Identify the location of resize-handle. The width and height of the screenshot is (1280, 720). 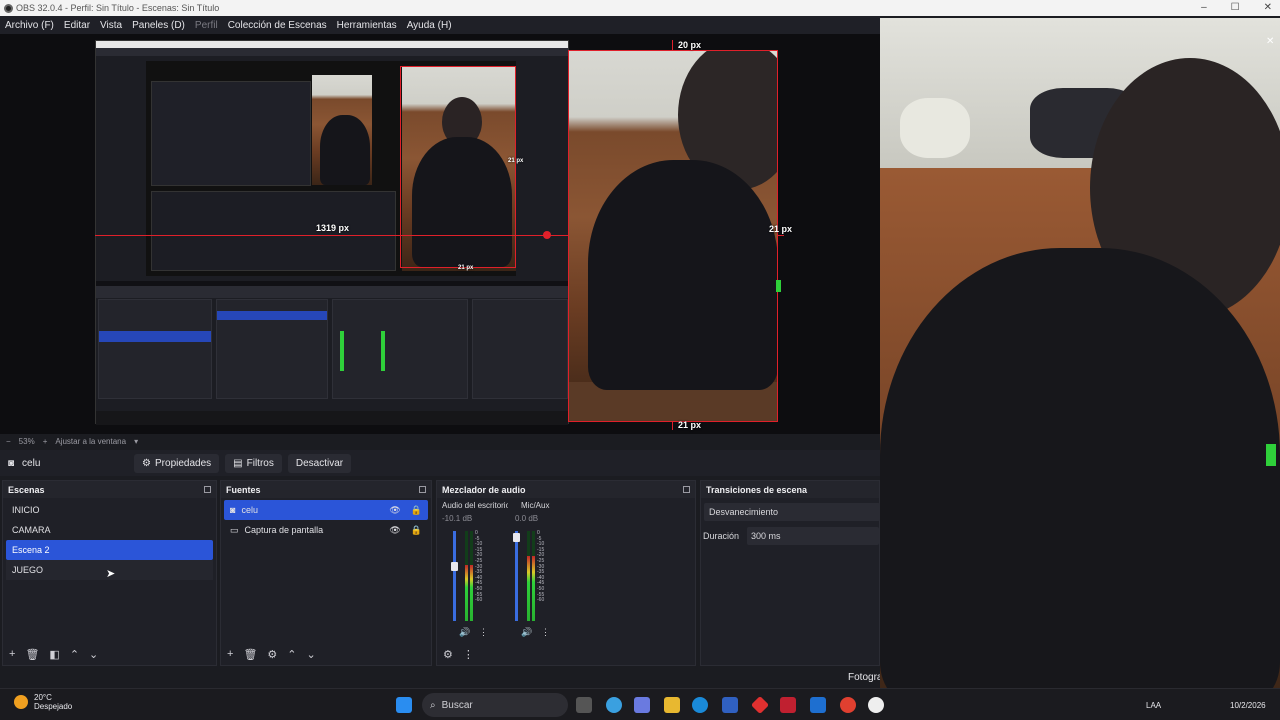
(547, 235).